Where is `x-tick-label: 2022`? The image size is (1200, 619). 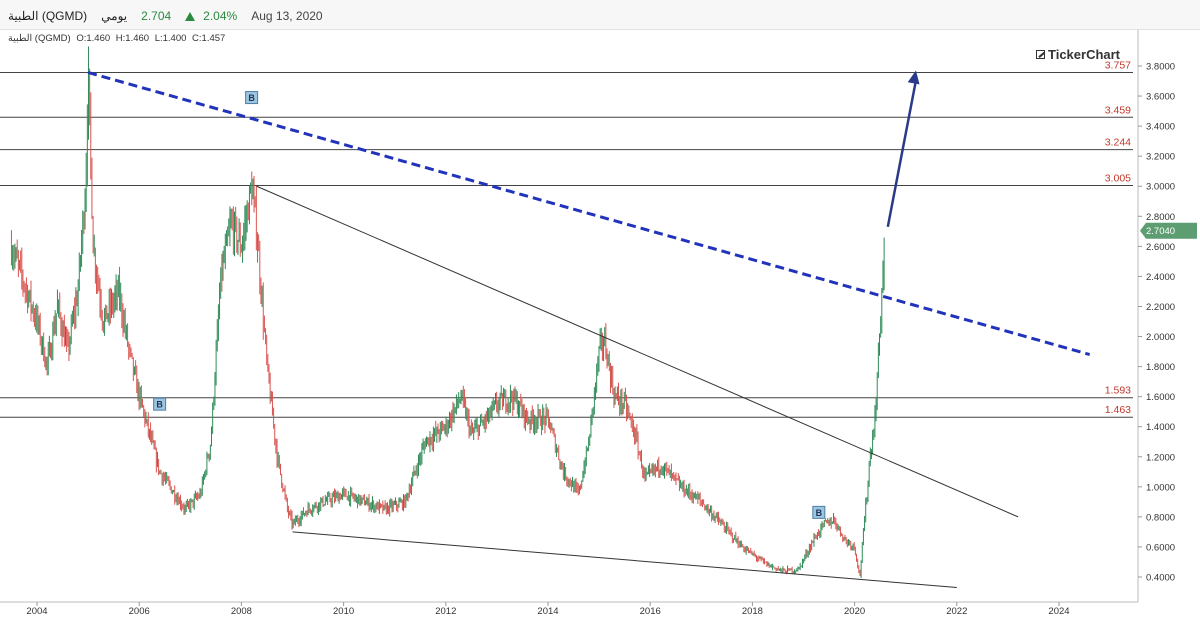
x-tick-label: 2022 is located at coordinates (956, 611).